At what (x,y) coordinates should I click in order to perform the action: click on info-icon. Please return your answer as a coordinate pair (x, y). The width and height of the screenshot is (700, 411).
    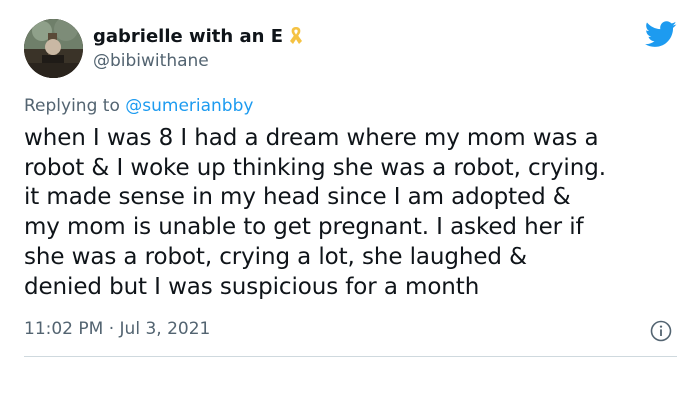
    Looking at the image, I should click on (661, 331).